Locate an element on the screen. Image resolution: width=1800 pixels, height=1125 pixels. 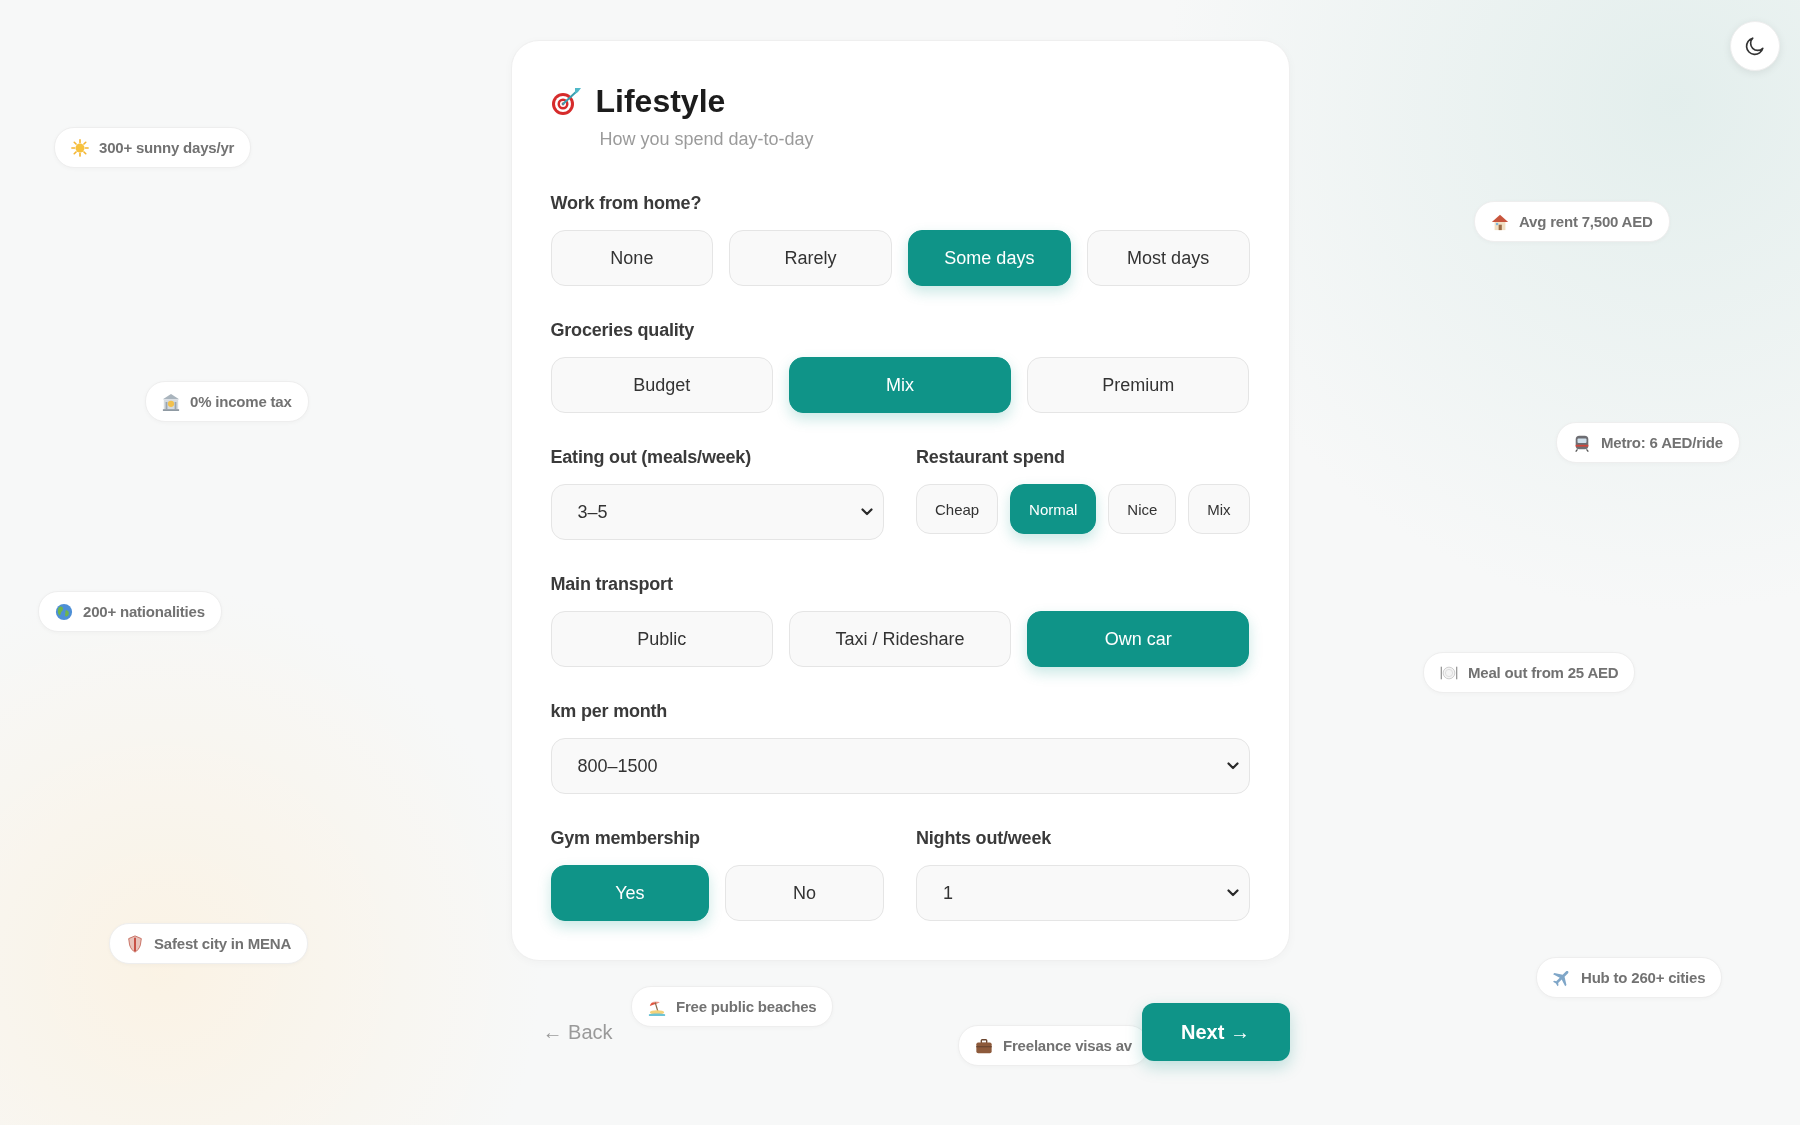
fact-text: Metro: 6 AED/ride is located at coordinates (1662, 442).